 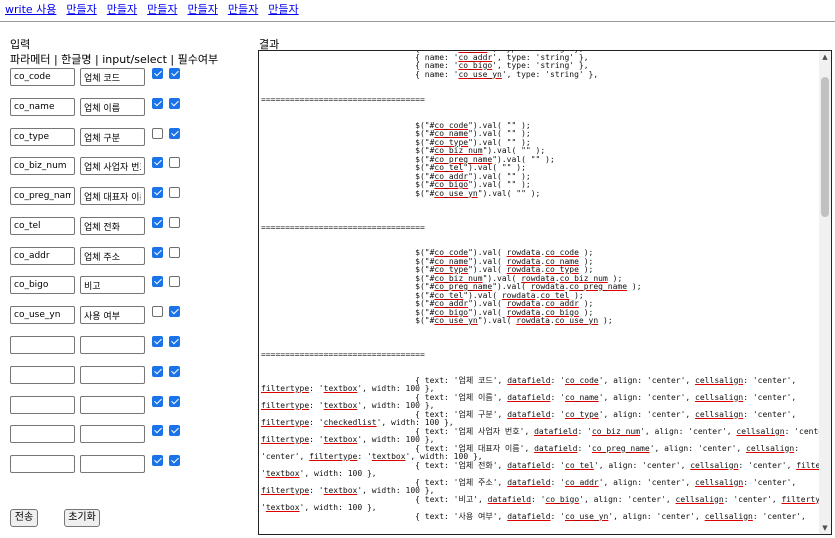 I want to click on send-button: 전송, so click(x=24, y=518).